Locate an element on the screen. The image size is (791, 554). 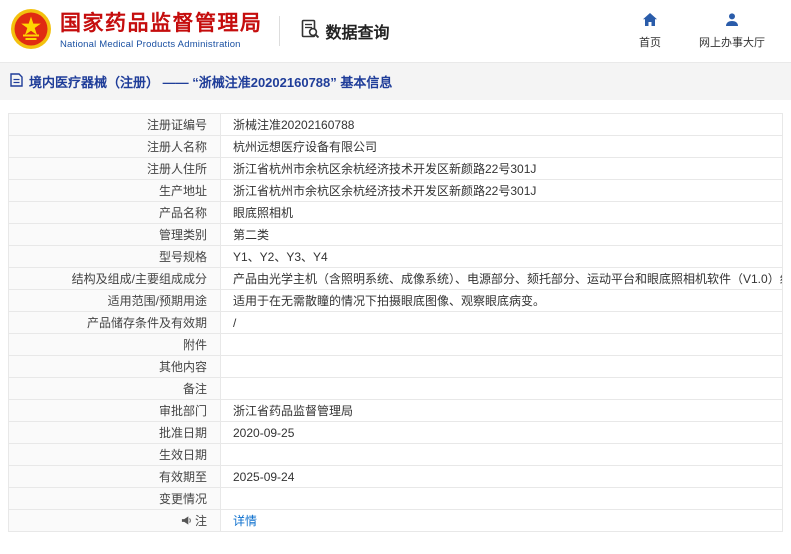
table-row: 产品储存条件及有效期 / is located at coordinates (395, 322).